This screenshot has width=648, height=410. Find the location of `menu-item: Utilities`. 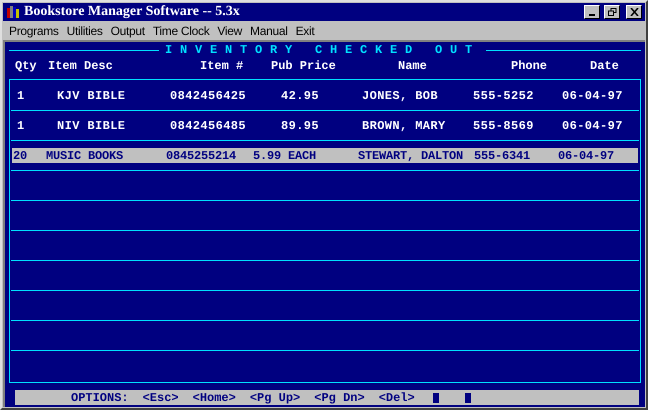

menu-item: Utilities is located at coordinates (84, 31).